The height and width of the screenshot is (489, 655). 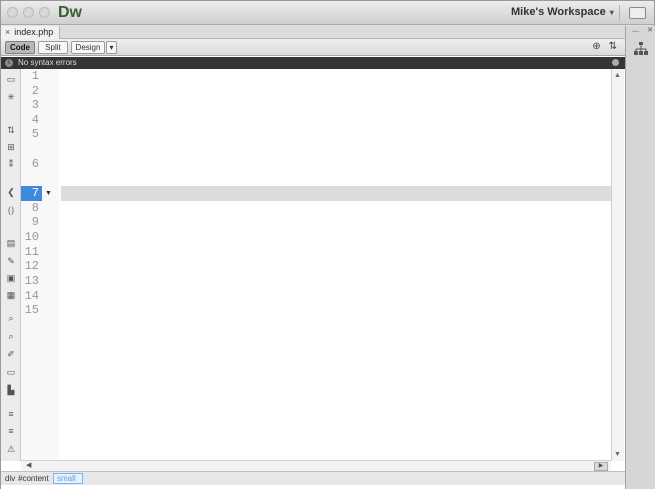 I want to click on line-number: 11, so click(x=31, y=252).